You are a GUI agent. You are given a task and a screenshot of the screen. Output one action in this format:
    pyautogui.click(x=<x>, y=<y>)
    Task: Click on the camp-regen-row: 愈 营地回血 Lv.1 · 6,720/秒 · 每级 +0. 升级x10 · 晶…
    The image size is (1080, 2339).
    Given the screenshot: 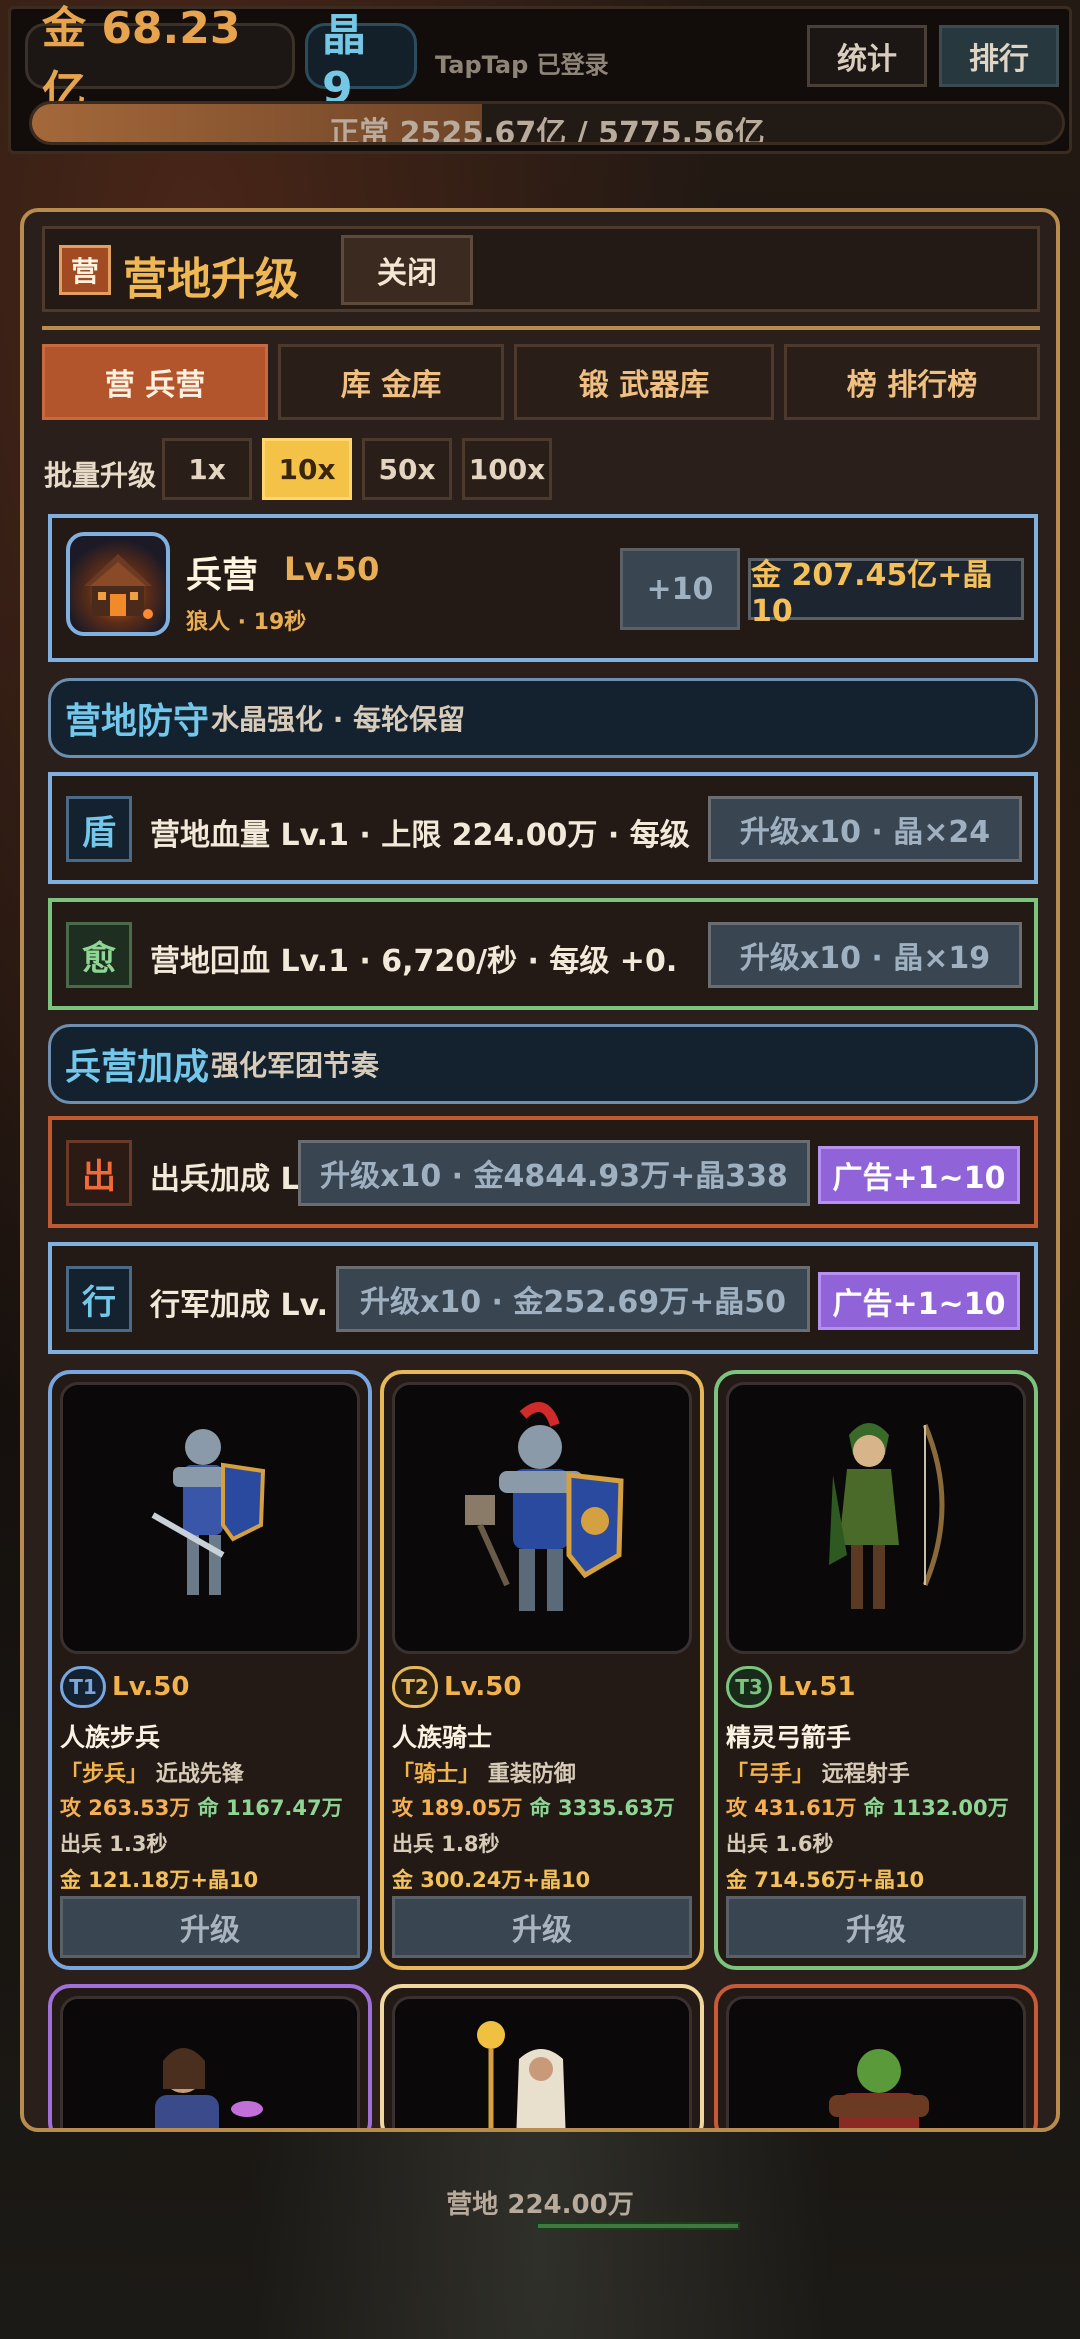 What is the action you would take?
    pyautogui.click(x=543, y=954)
    